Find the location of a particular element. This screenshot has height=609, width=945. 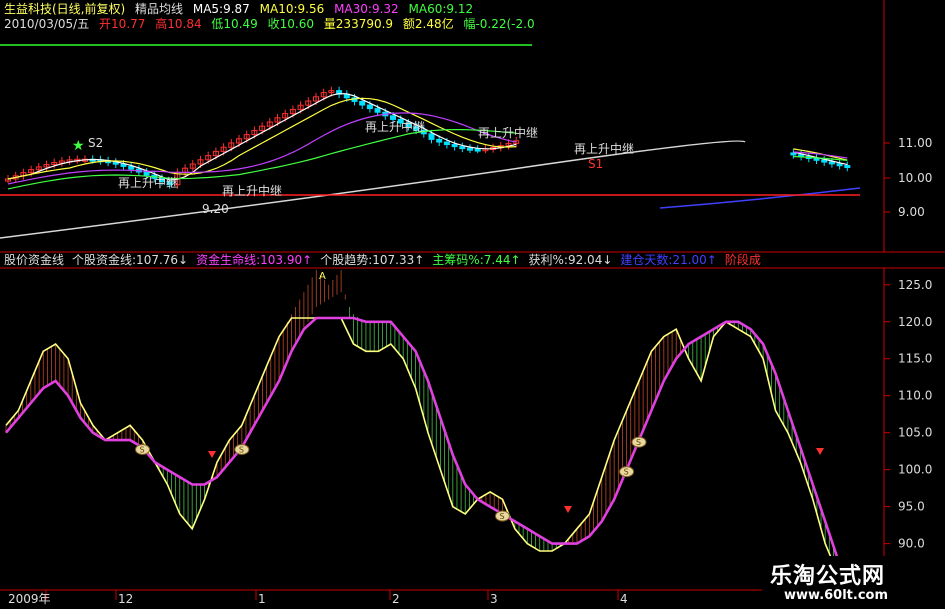

x-label: 1 is located at coordinates (262, 599).